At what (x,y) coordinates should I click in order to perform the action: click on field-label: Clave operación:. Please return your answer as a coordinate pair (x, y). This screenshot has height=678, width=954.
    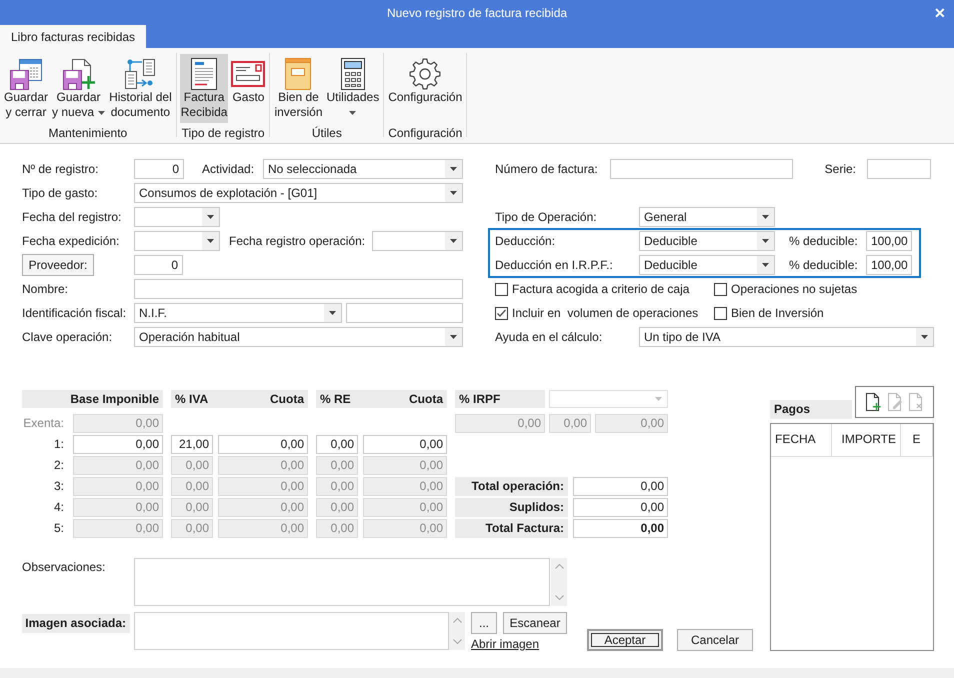
    Looking at the image, I should click on (68, 337).